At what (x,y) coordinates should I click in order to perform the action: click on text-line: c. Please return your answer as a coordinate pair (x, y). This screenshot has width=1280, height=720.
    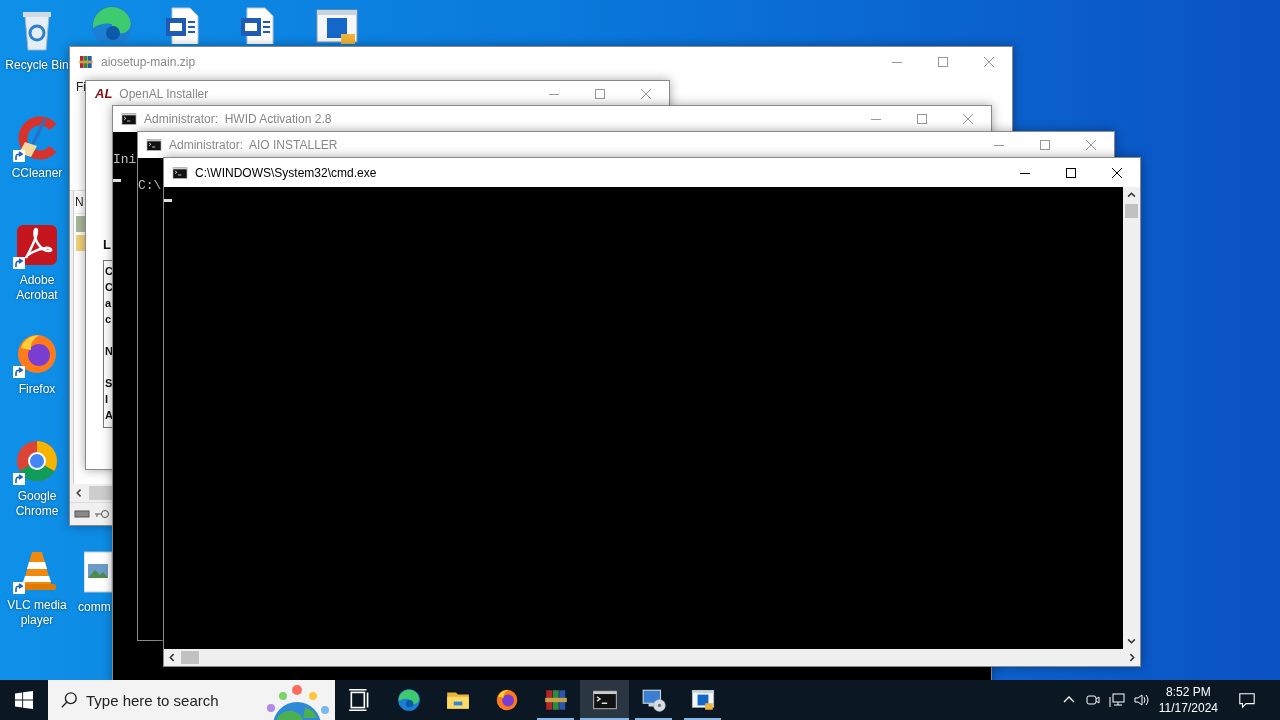
    Looking at the image, I should click on (109, 319).